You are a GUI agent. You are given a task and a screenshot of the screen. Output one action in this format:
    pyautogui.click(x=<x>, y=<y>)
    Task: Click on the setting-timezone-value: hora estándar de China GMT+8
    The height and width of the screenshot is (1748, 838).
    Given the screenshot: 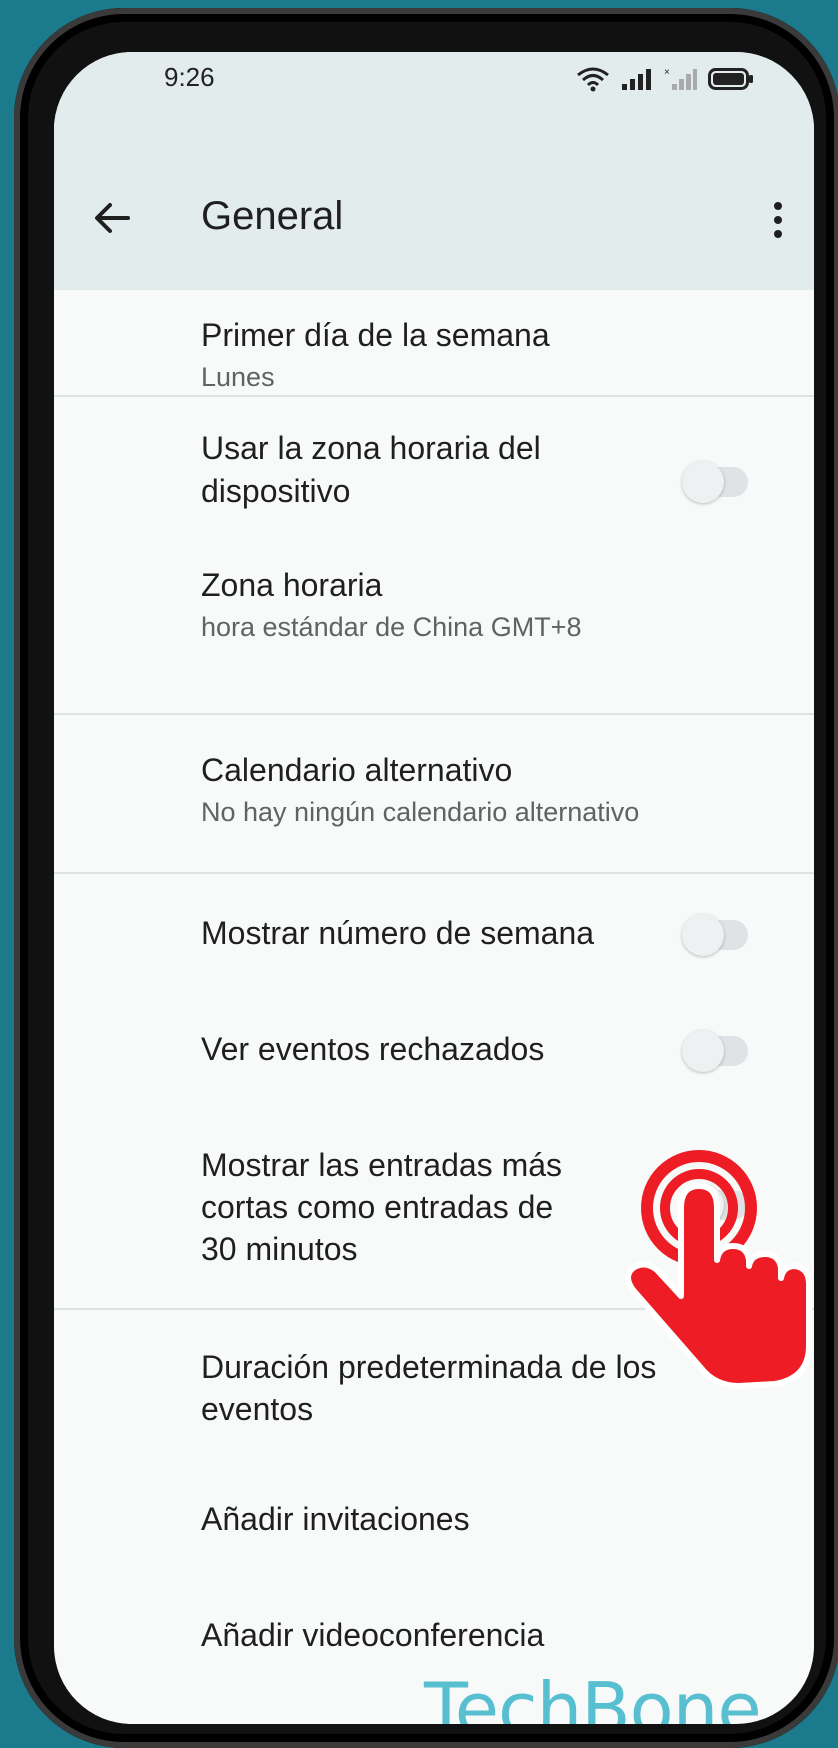 What is the action you would take?
    pyautogui.click(x=391, y=627)
    